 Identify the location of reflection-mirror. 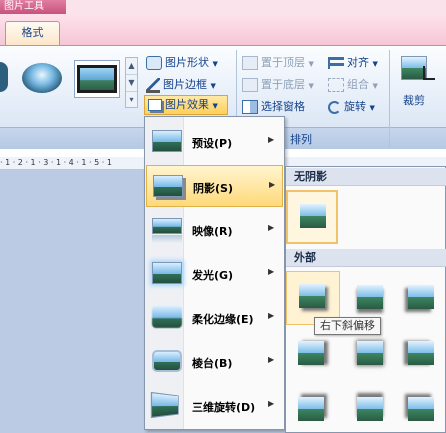
(167, 239).